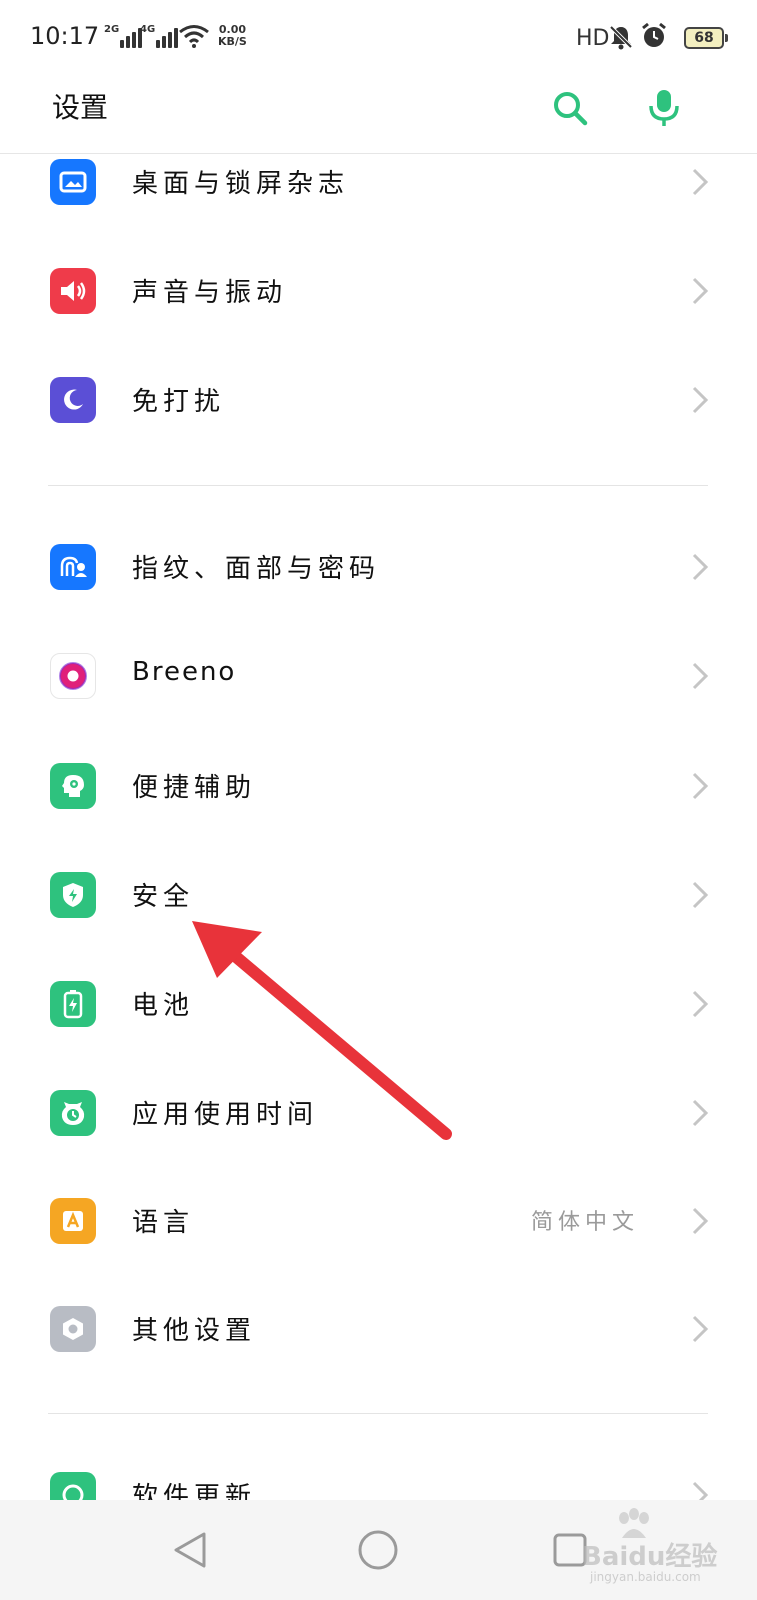 The width and height of the screenshot is (757, 1600). What do you see at coordinates (378, 400) in the screenshot?
I see `settings-item-do-not-disturb: 免打扰` at bounding box center [378, 400].